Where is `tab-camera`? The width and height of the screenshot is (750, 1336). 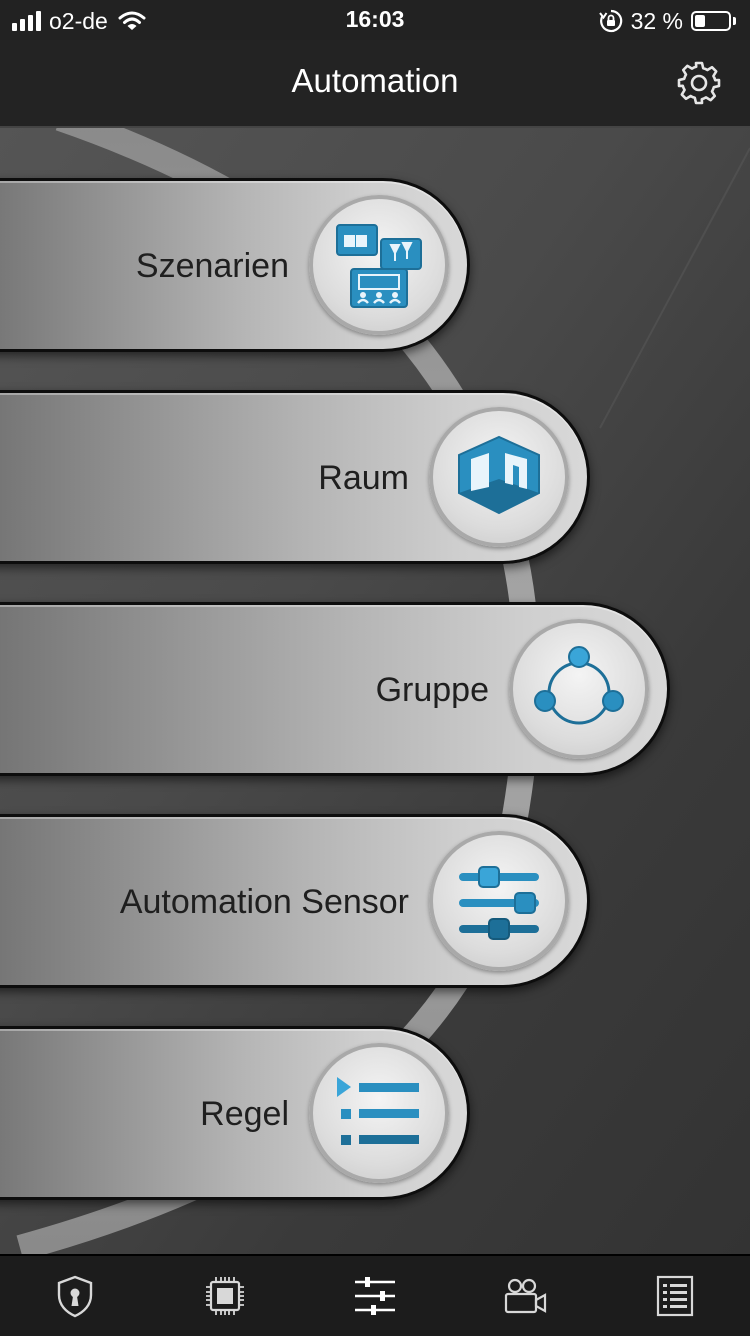
tab-camera is located at coordinates (525, 1296).